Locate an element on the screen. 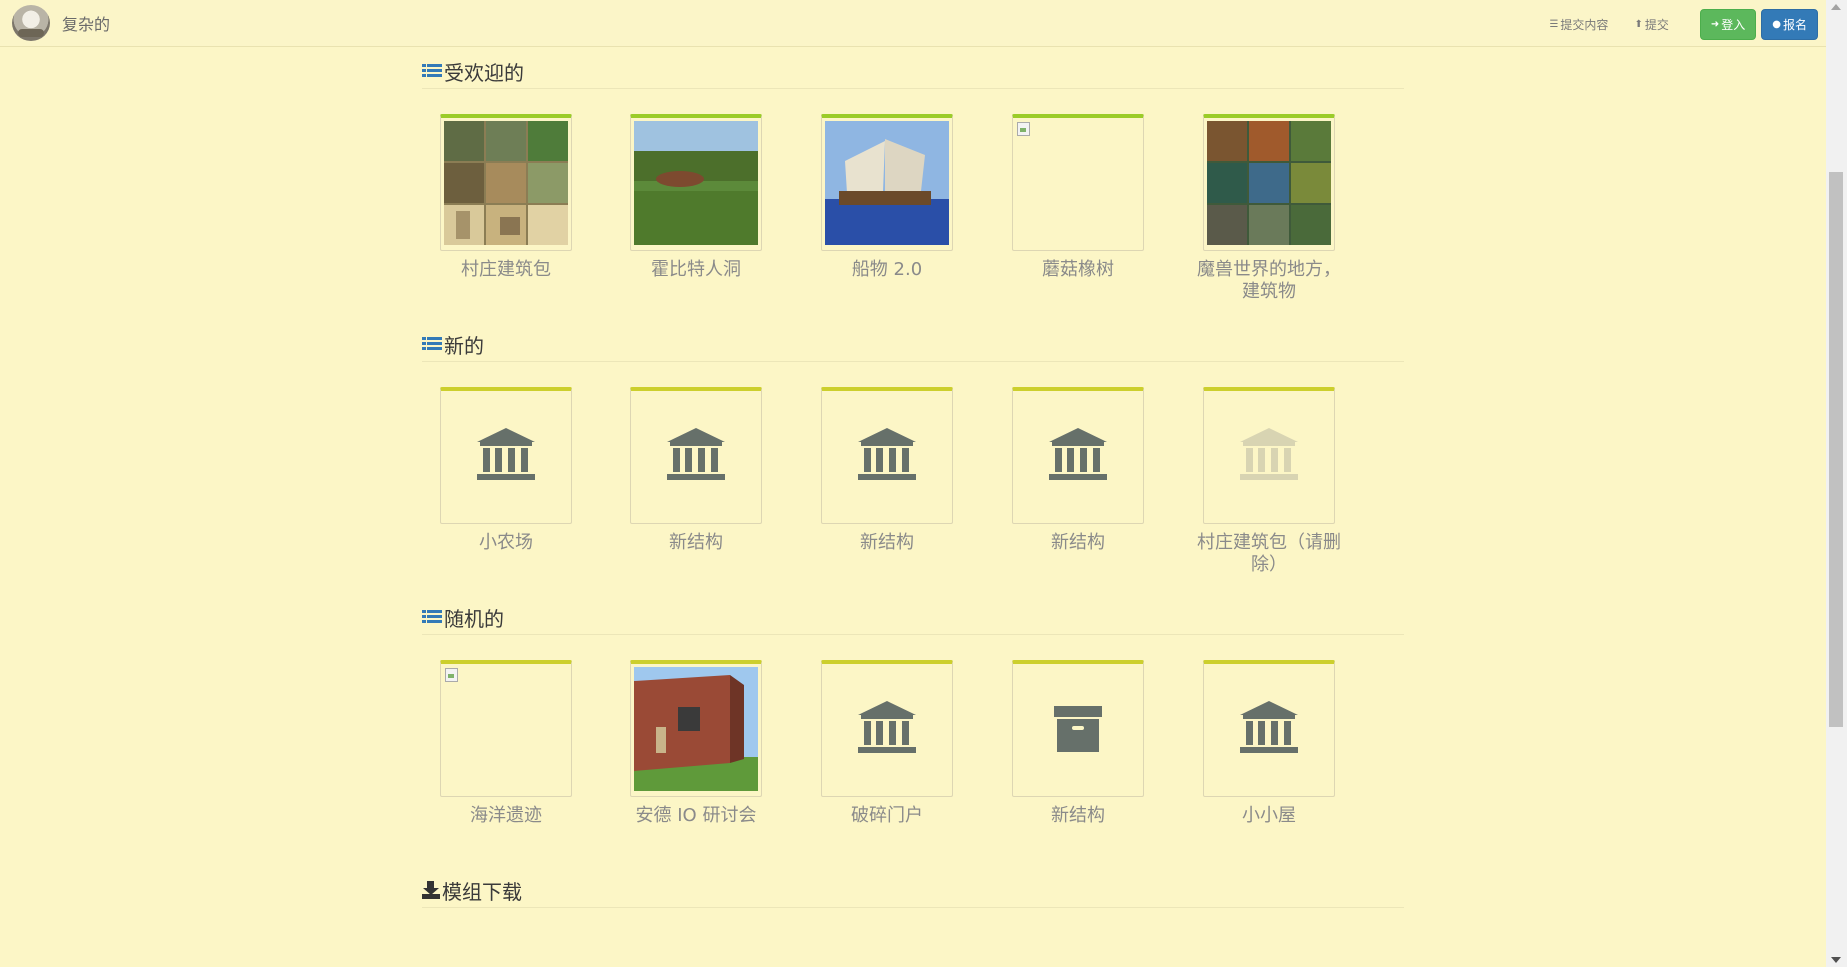 The image size is (1847, 967). structure-label: 村庄建筑包（请删除） is located at coordinates (1269, 554).